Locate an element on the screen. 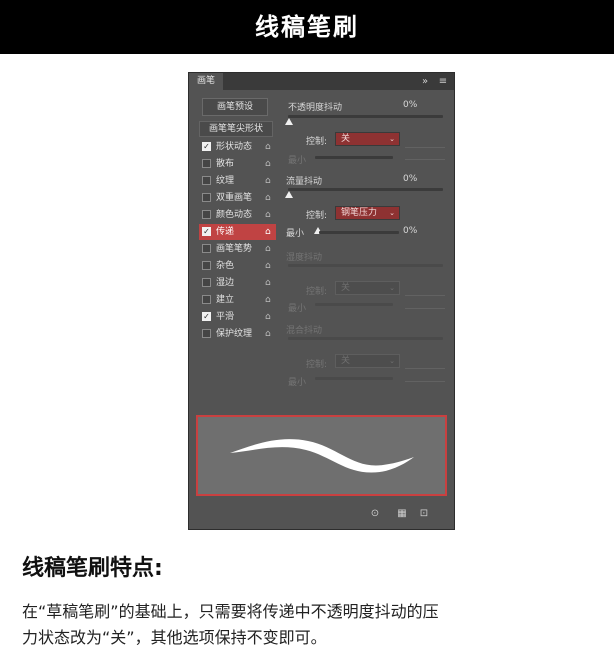 This screenshot has width=614, height=655. option-transfer: ✓ 传递 ⌂ is located at coordinates (237, 232).